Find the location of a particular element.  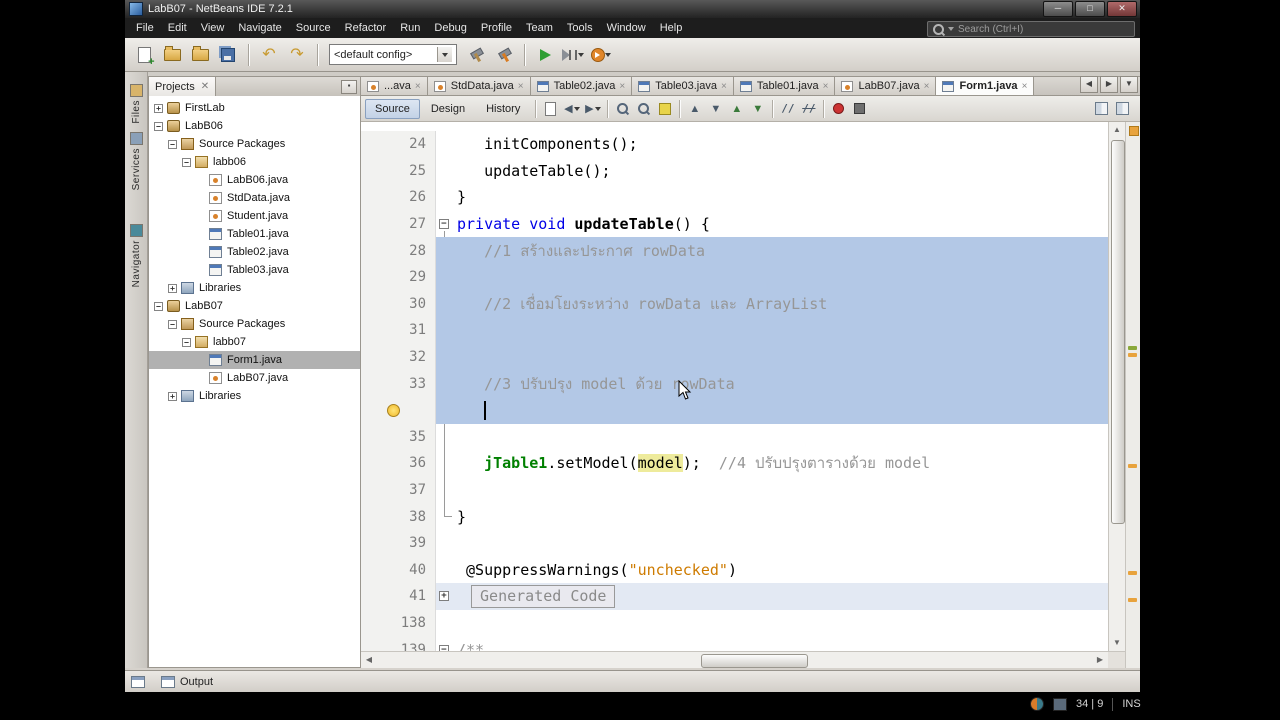

code-line-37: 37 is located at coordinates (734, 490).